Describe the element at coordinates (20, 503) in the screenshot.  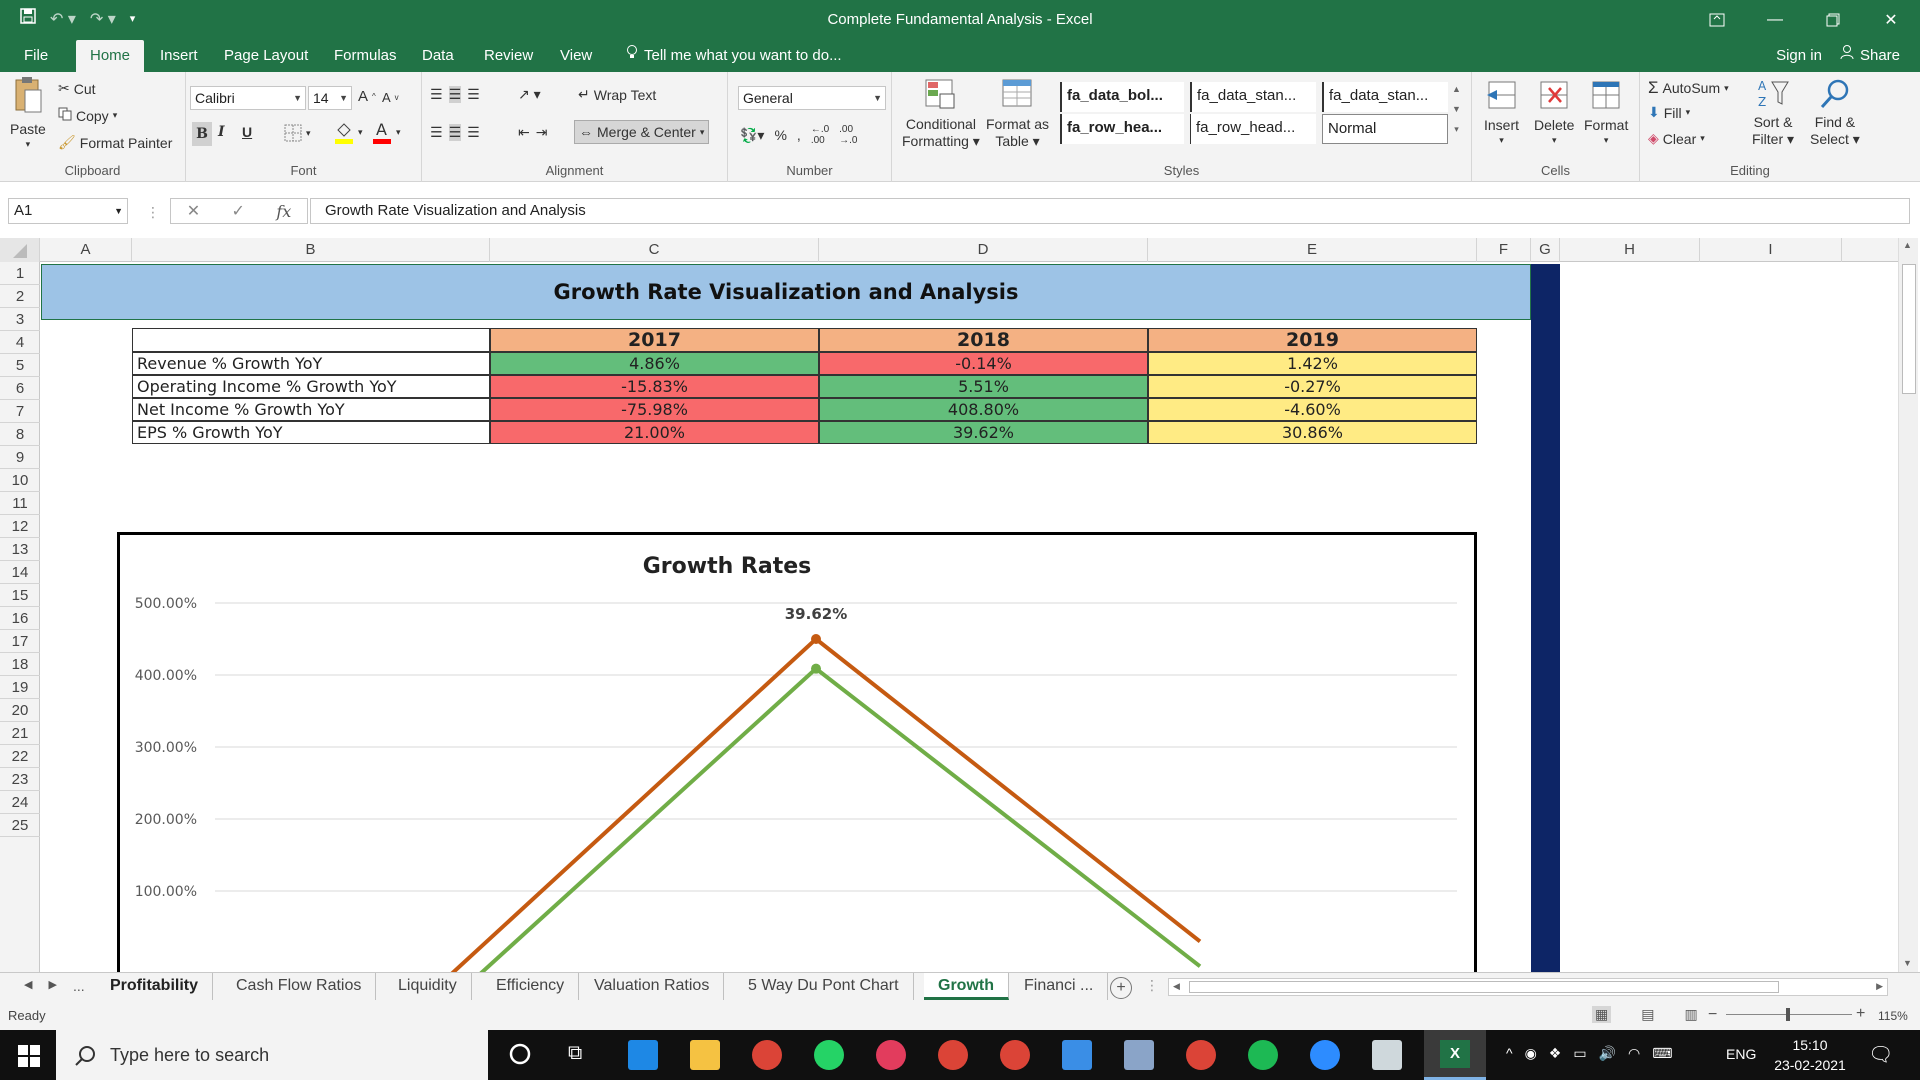
I see `row-header-11: 11` at that location.